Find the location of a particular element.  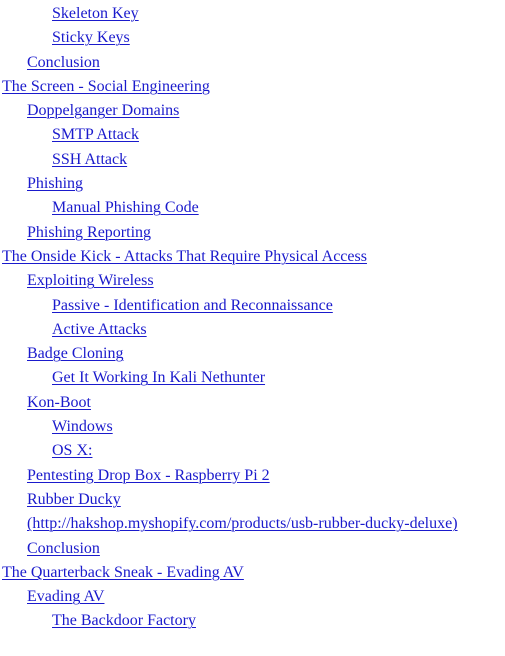

toc-entry: Windows is located at coordinates (252, 427).